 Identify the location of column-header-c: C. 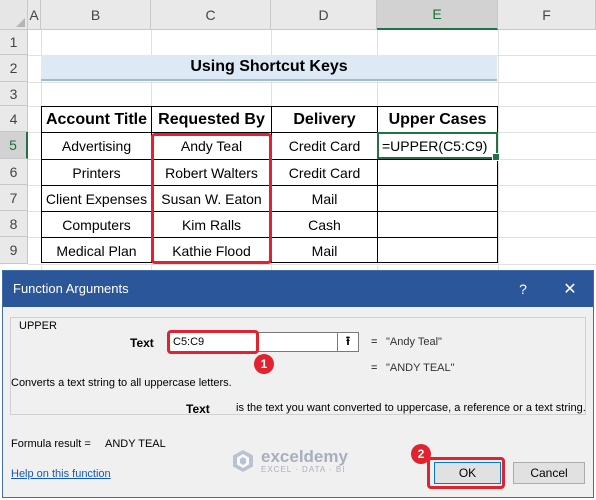
(211, 15).